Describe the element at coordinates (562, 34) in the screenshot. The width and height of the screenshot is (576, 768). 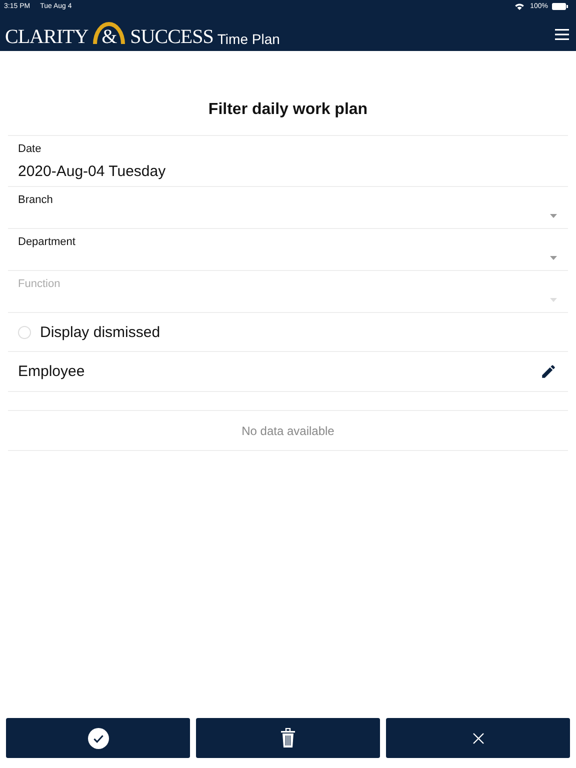
I see `menu-icon` at that location.